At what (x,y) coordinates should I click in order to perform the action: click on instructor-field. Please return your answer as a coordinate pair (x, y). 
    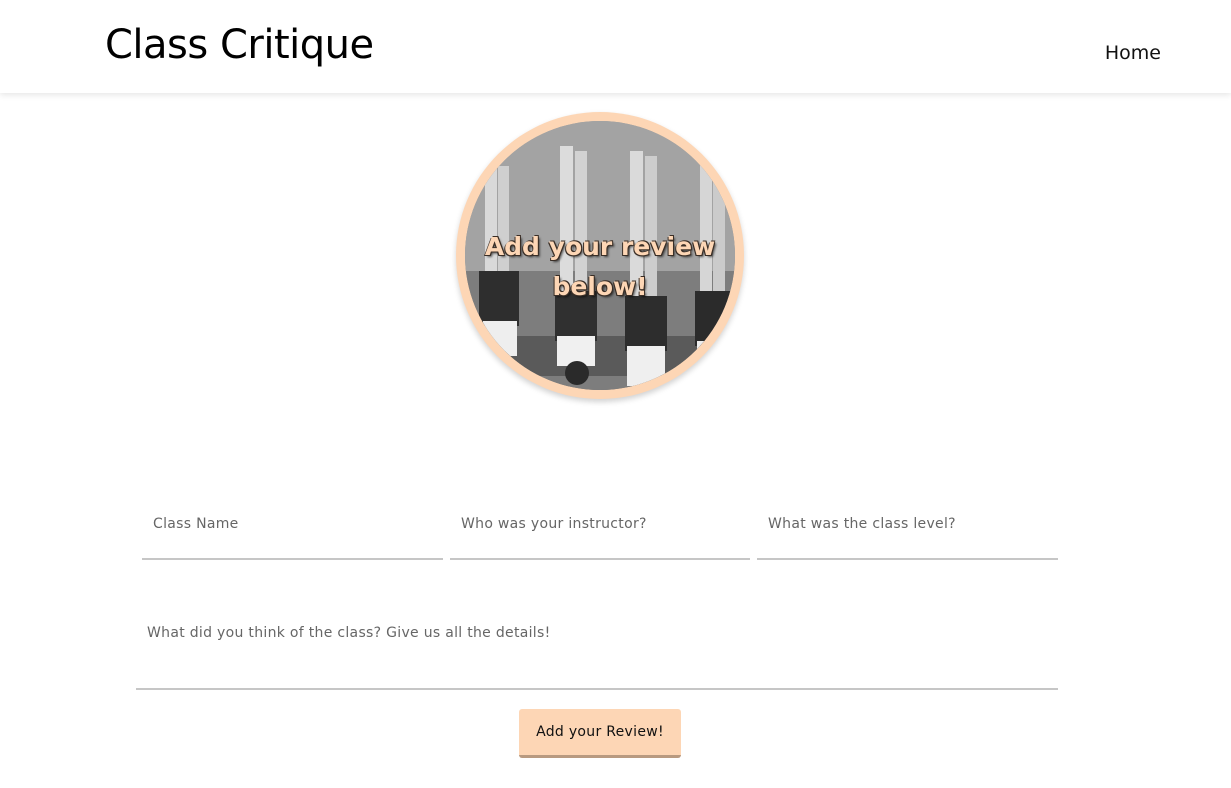
    Looking at the image, I should click on (600, 530).